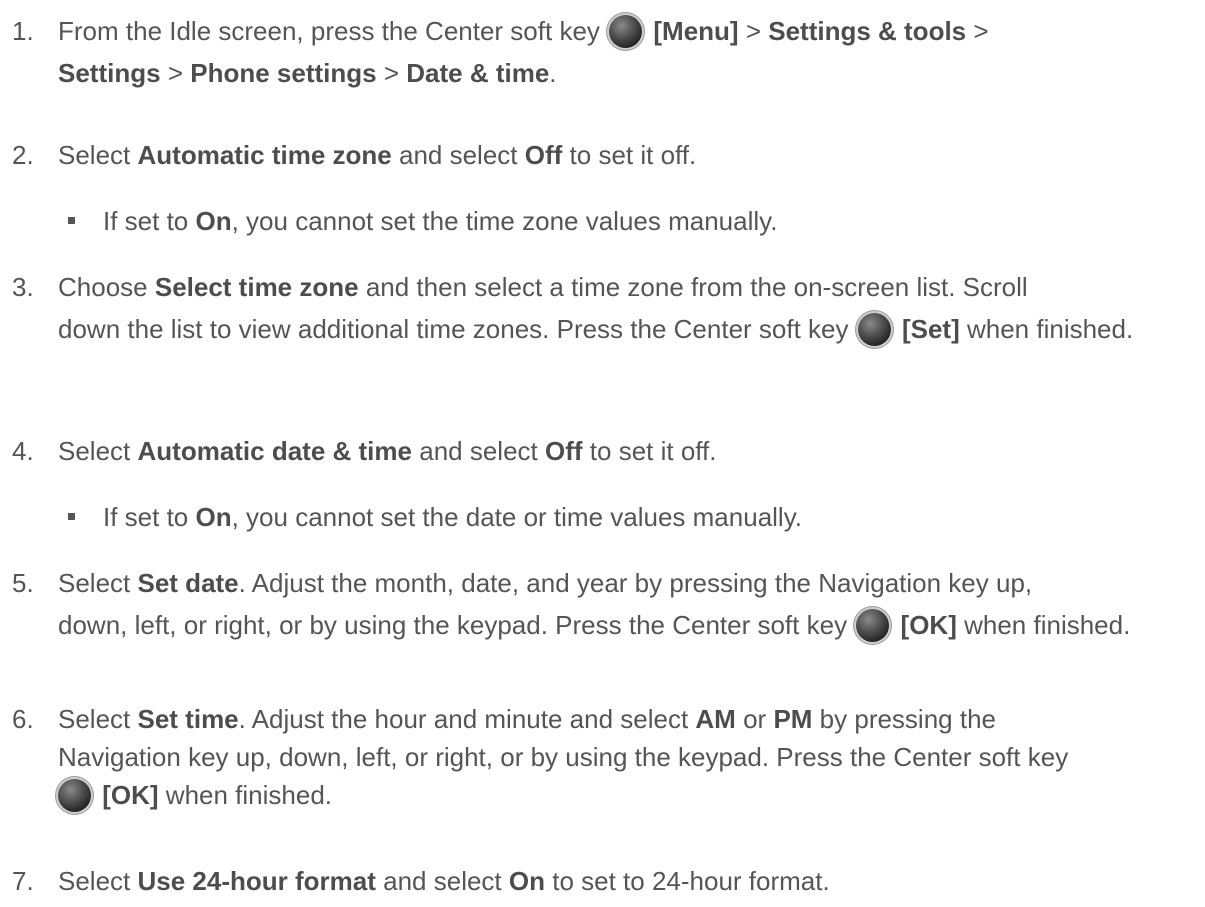  I want to click on option-name: Automatic date & time, so click(275, 451).